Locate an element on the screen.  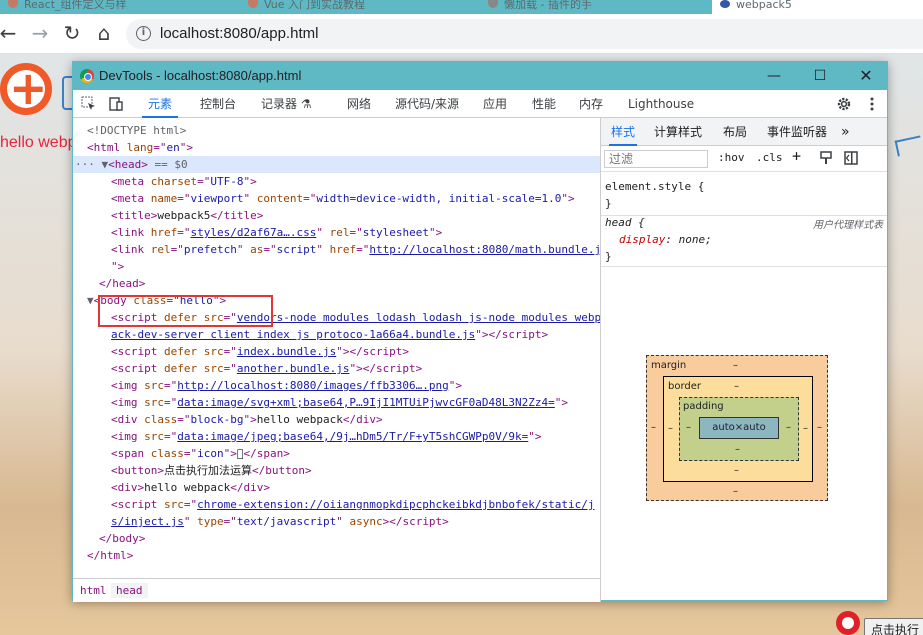
hov-toggle: :hov is located at coordinates (731, 157).